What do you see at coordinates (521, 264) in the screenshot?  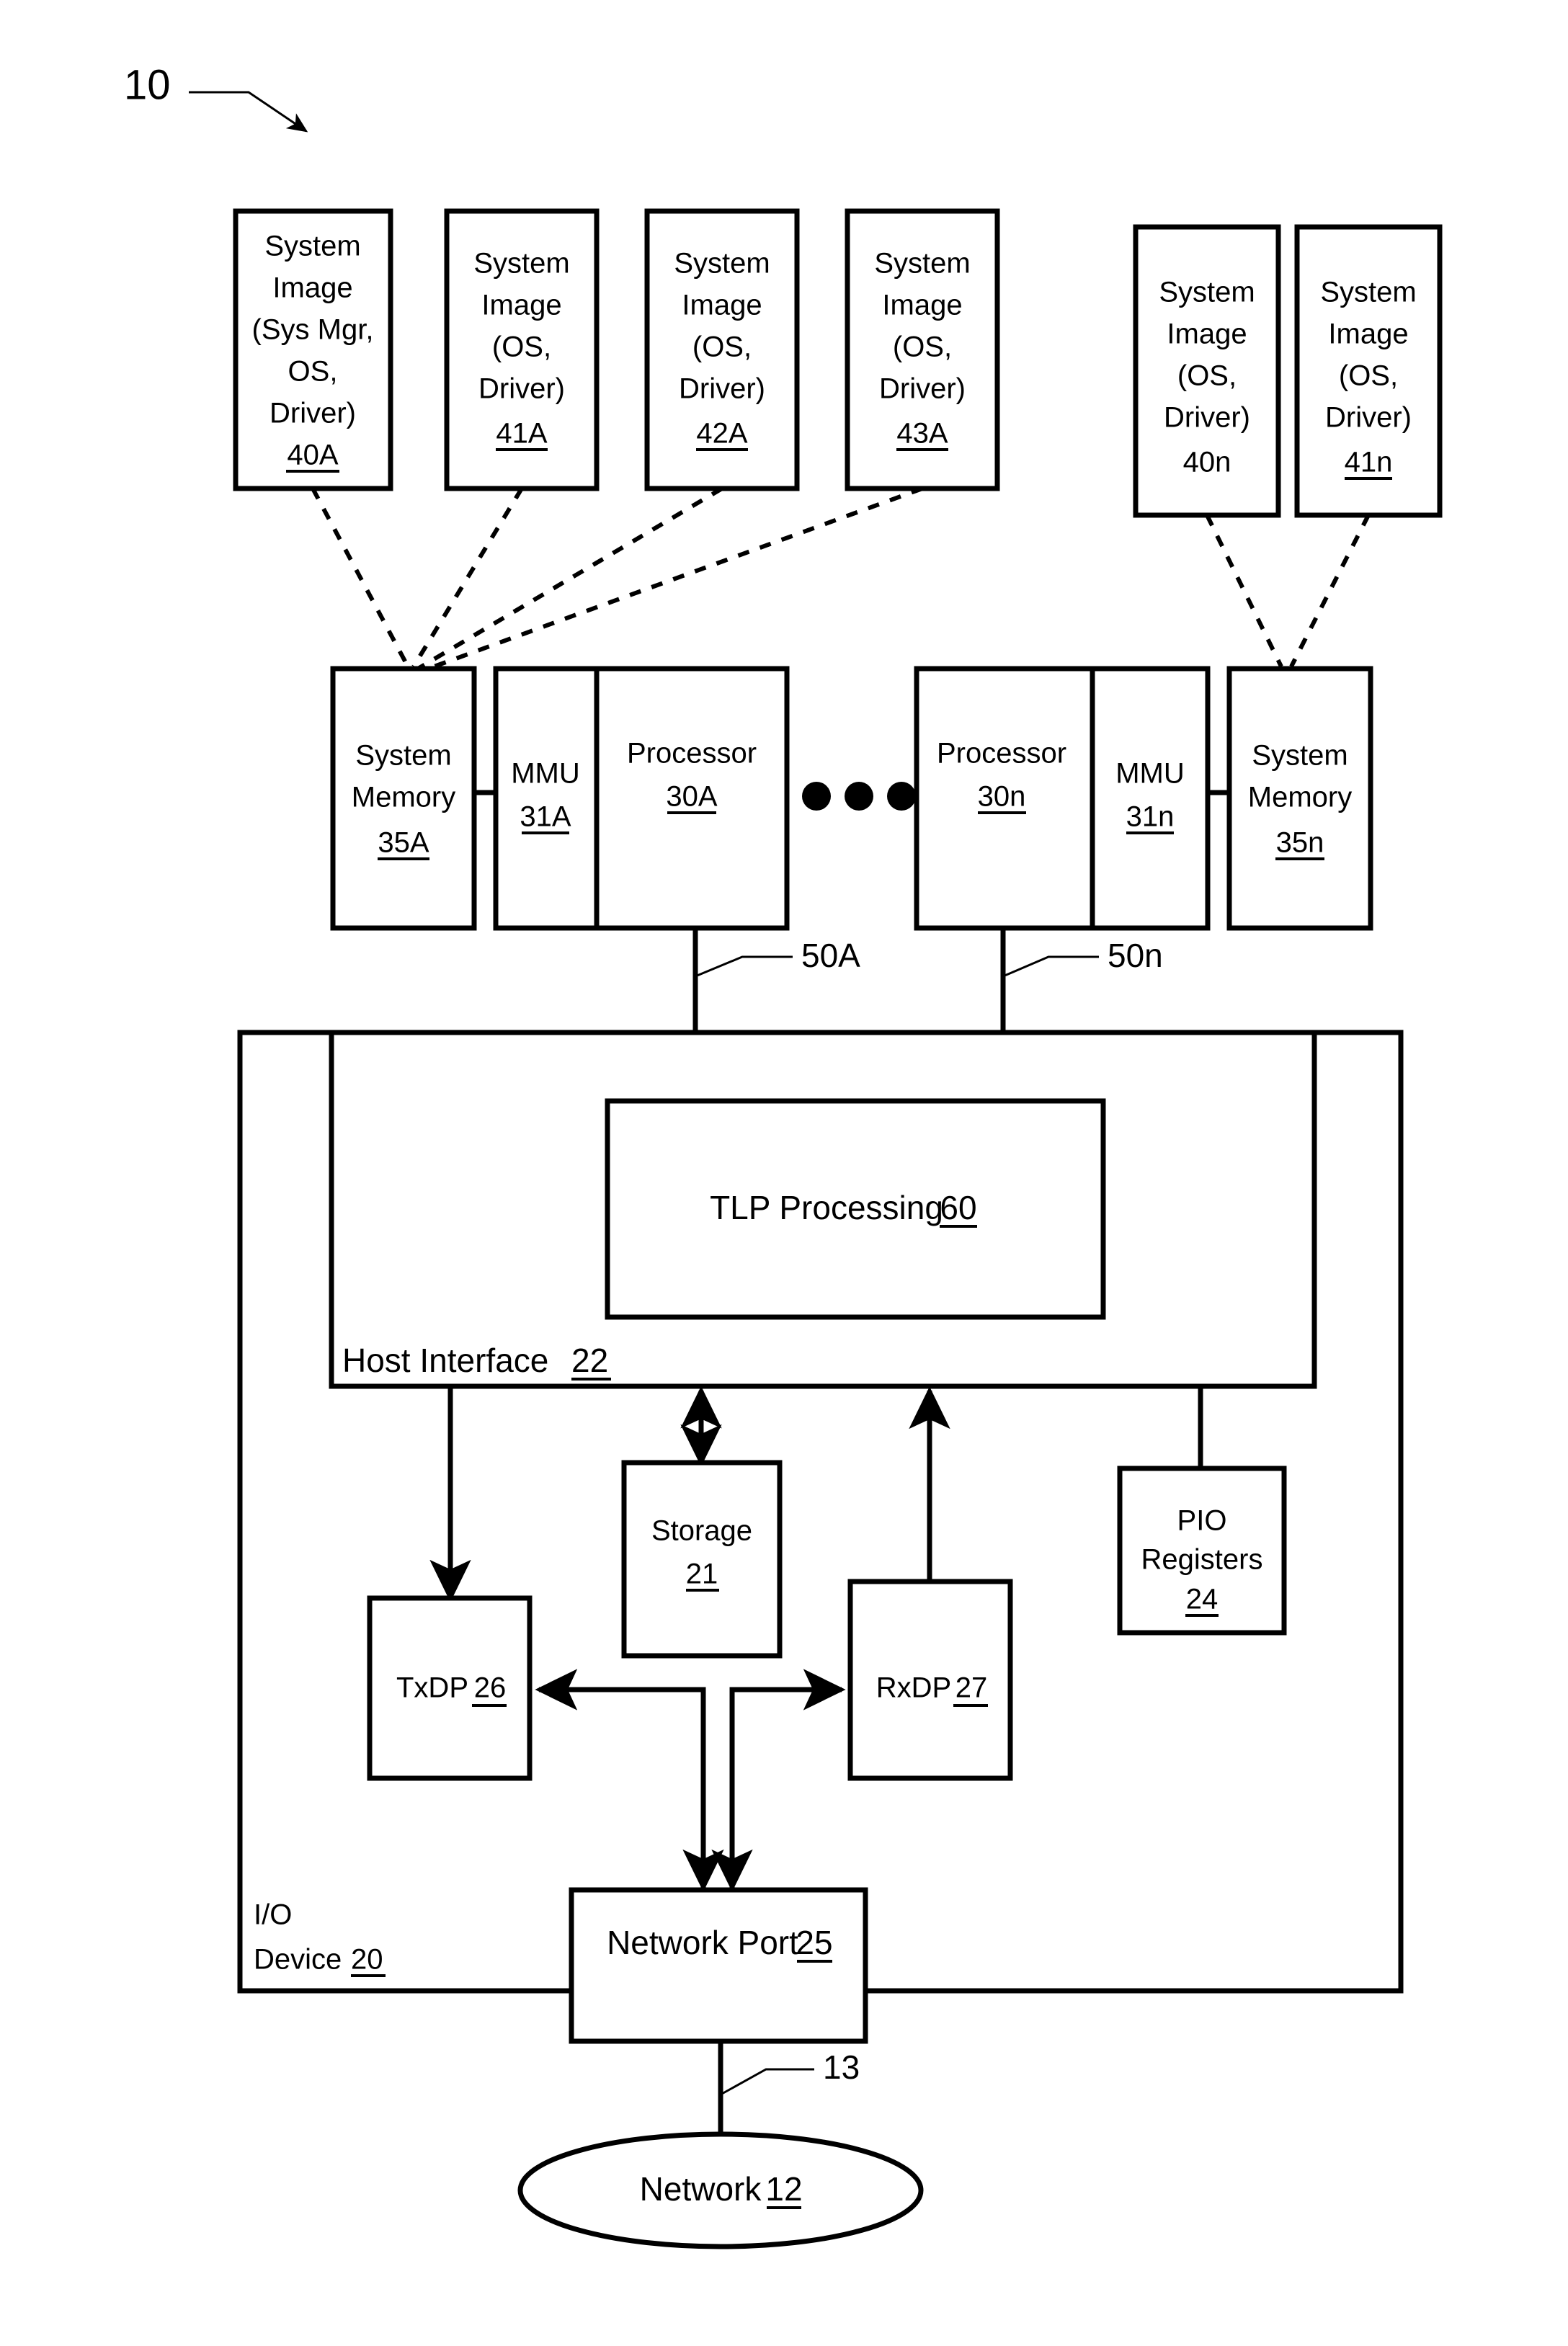 I see `system-image-41A-line1: System` at bounding box center [521, 264].